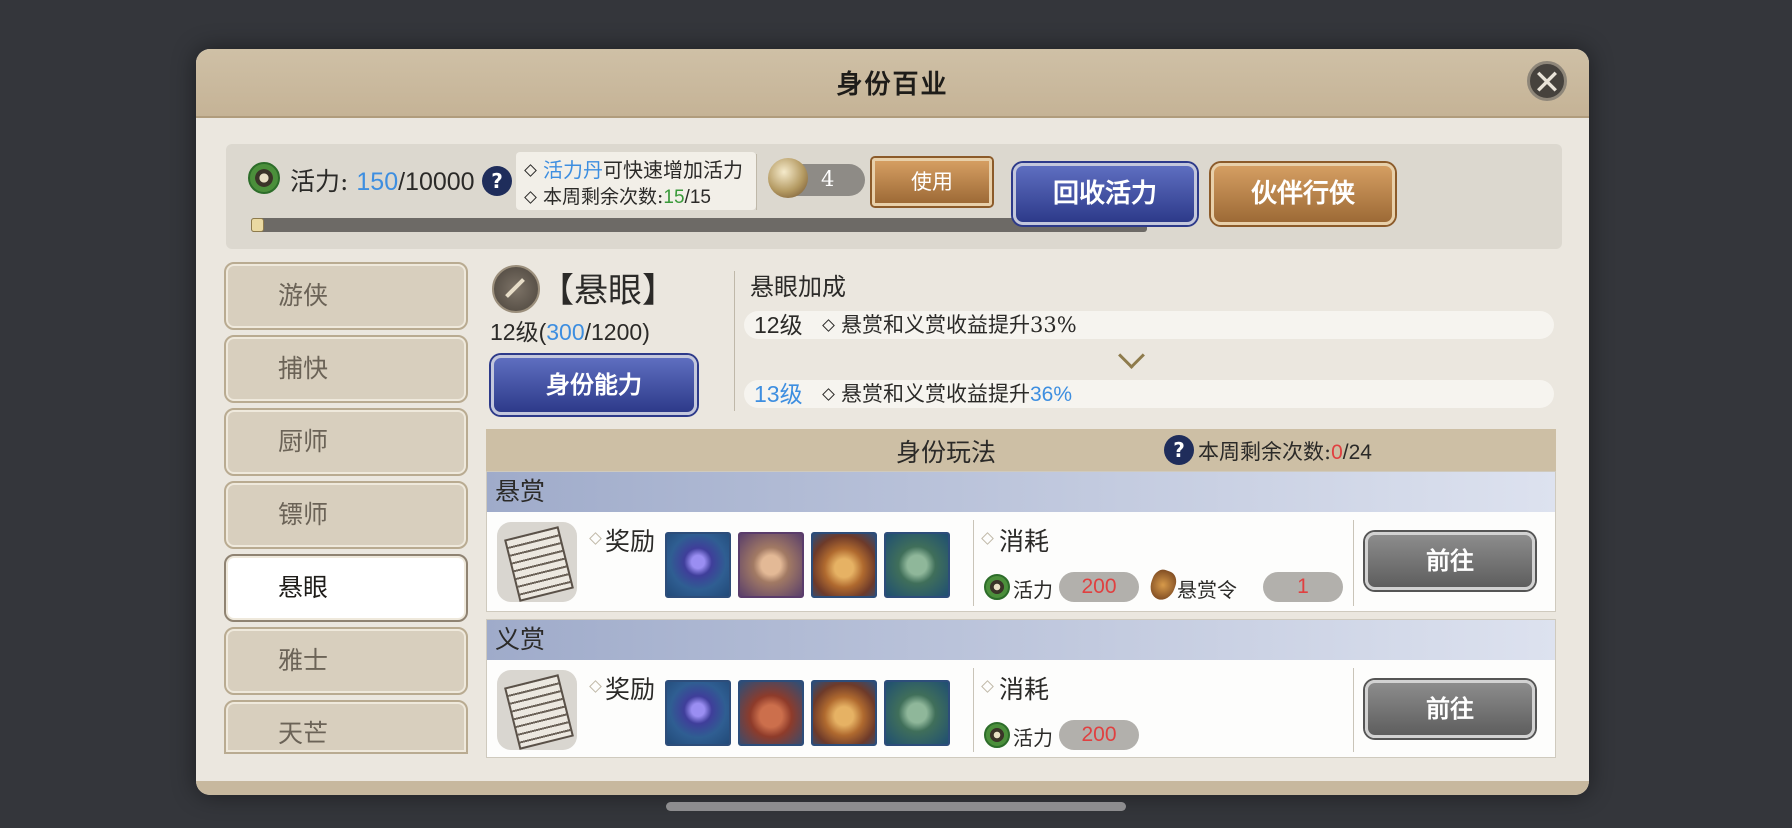 This screenshot has width=1792, height=828. I want to click on tip-remaining-label: 本周剩余次数:, so click(603, 197).